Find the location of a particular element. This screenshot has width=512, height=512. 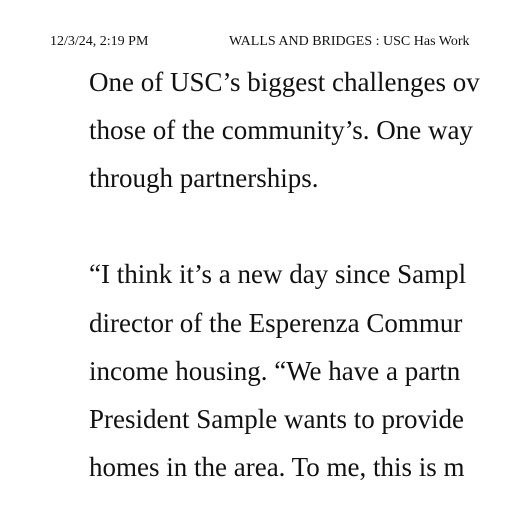

paragraph-2-line-1: “I think it’s a new day since Sampl is located at coordinates (278, 274).